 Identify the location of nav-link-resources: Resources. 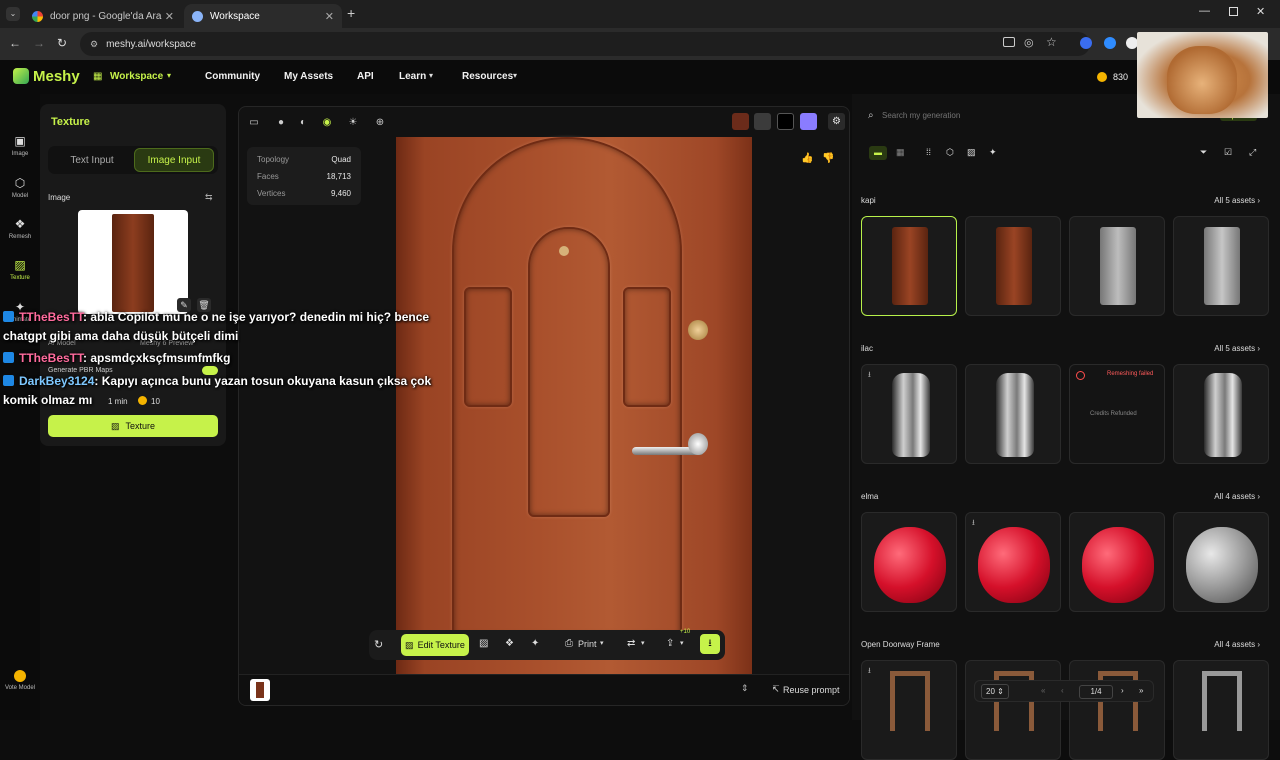
(487, 76).